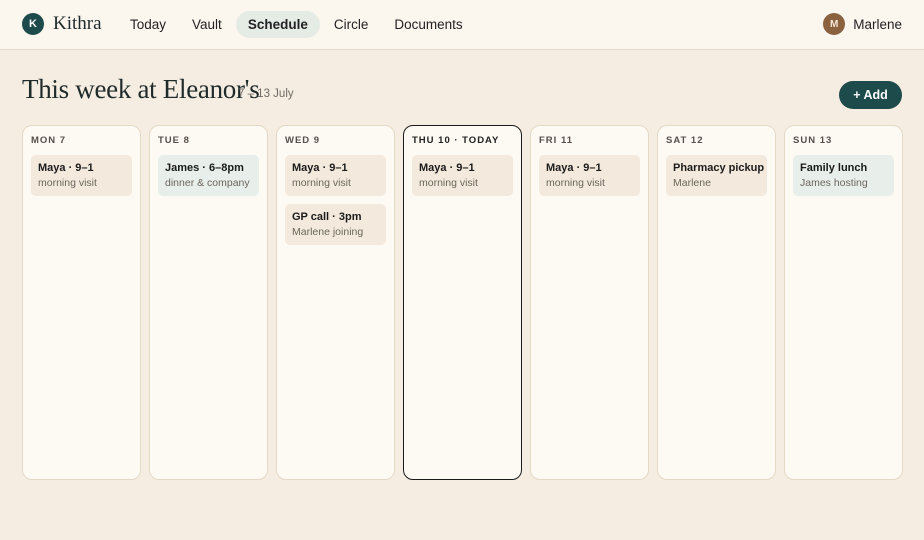 The height and width of the screenshot is (540, 924). I want to click on event-title: Family lunch, so click(834, 168).